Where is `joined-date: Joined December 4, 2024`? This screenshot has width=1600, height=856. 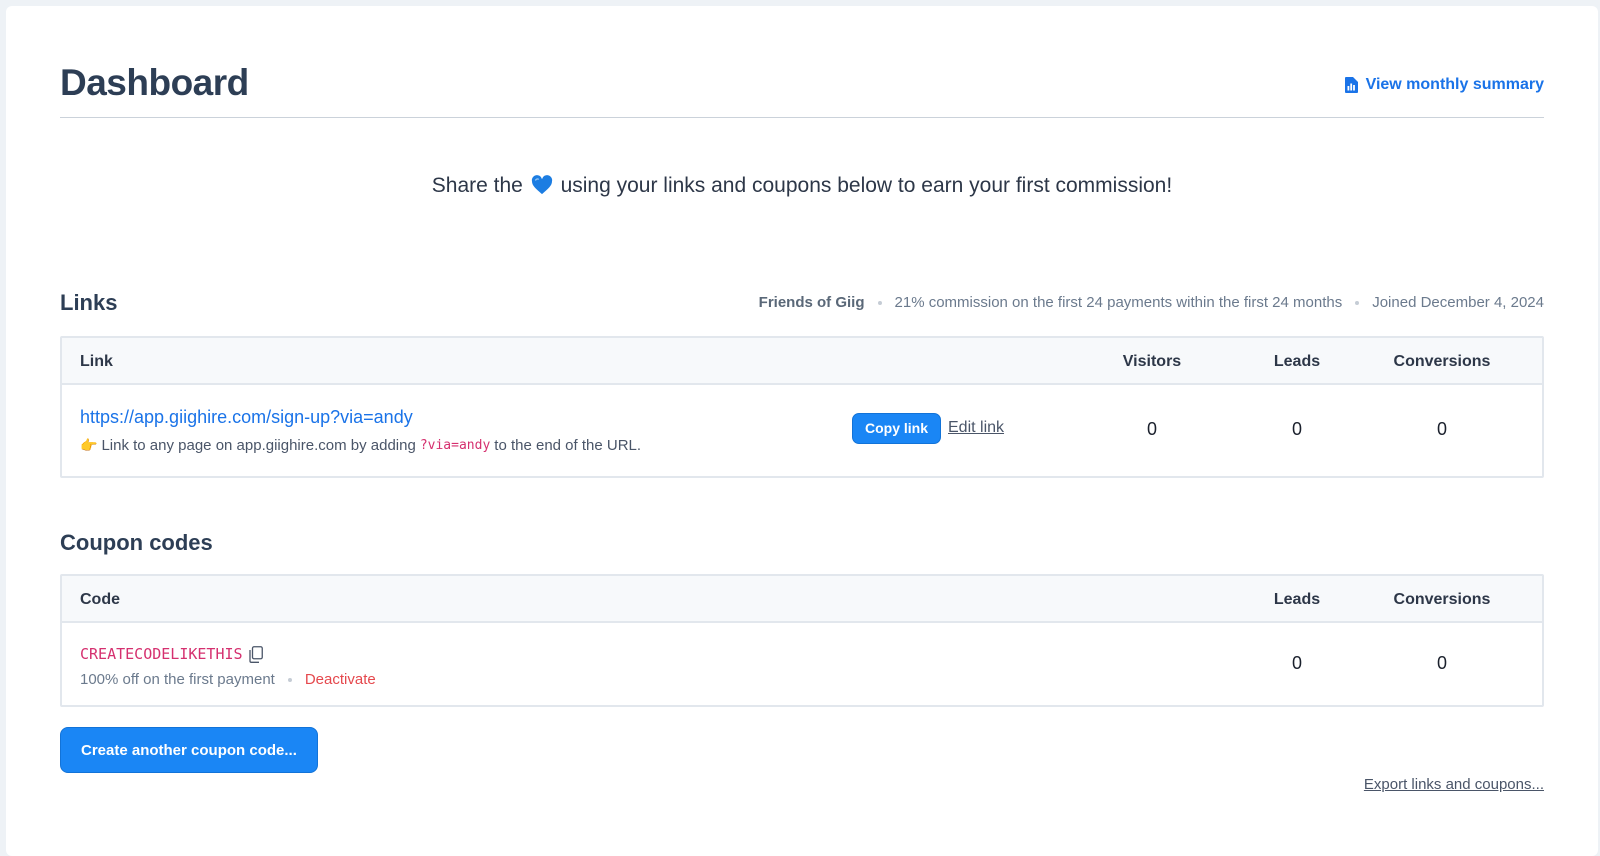
joined-date: Joined December 4, 2024 is located at coordinates (1458, 302).